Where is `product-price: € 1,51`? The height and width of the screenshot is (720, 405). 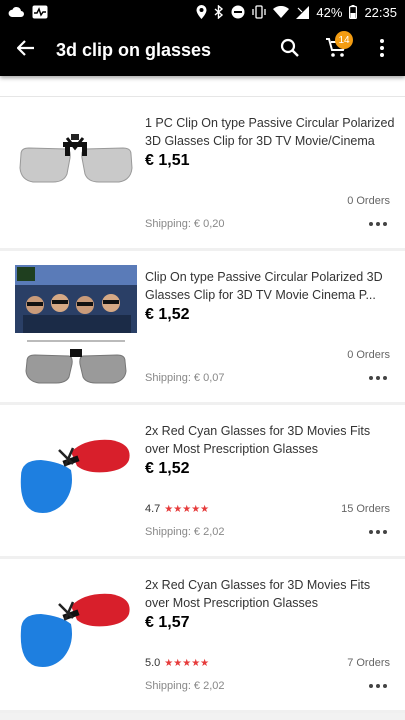 product-price: € 1,51 is located at coordinates (167, 160).